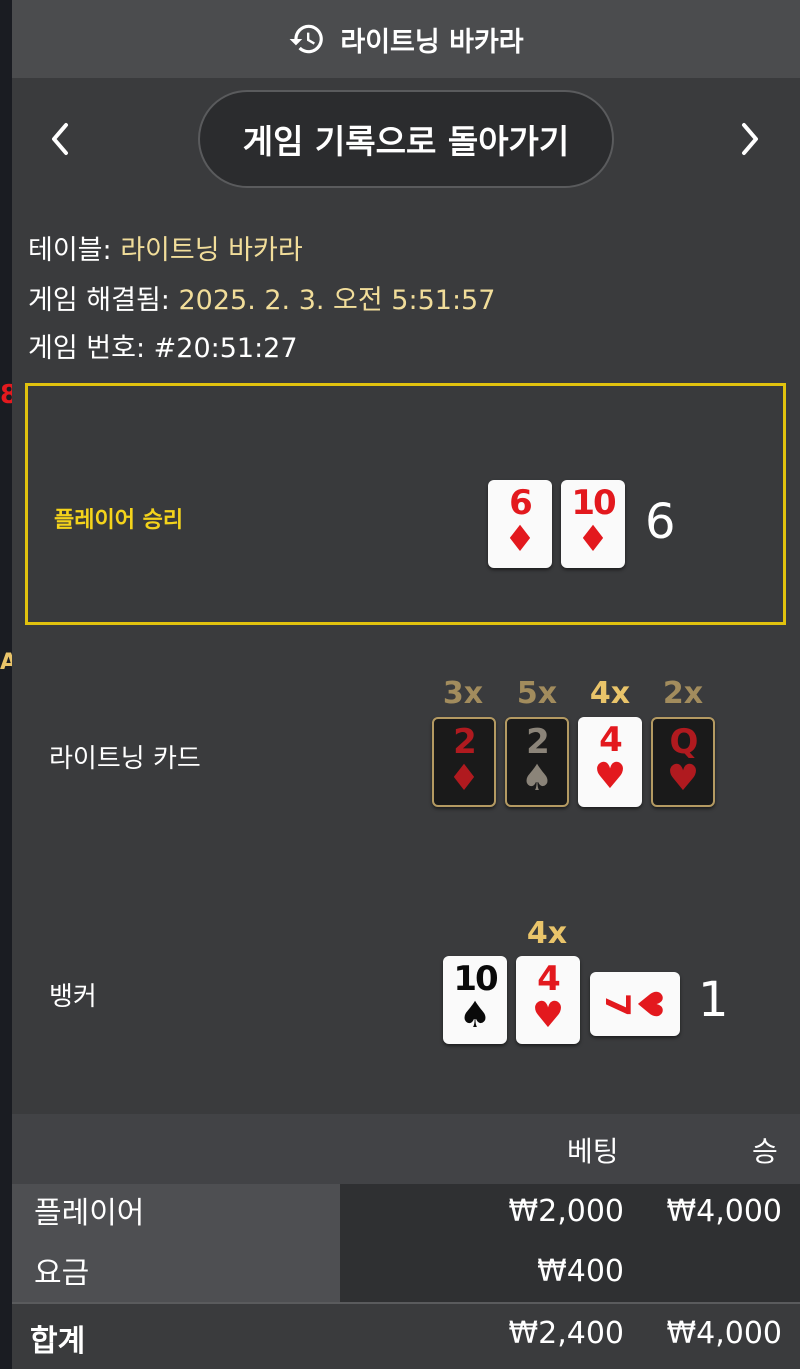  I want to click on back-to-history-button: 게임 기록으로 돌아가기, so click(406, 139).